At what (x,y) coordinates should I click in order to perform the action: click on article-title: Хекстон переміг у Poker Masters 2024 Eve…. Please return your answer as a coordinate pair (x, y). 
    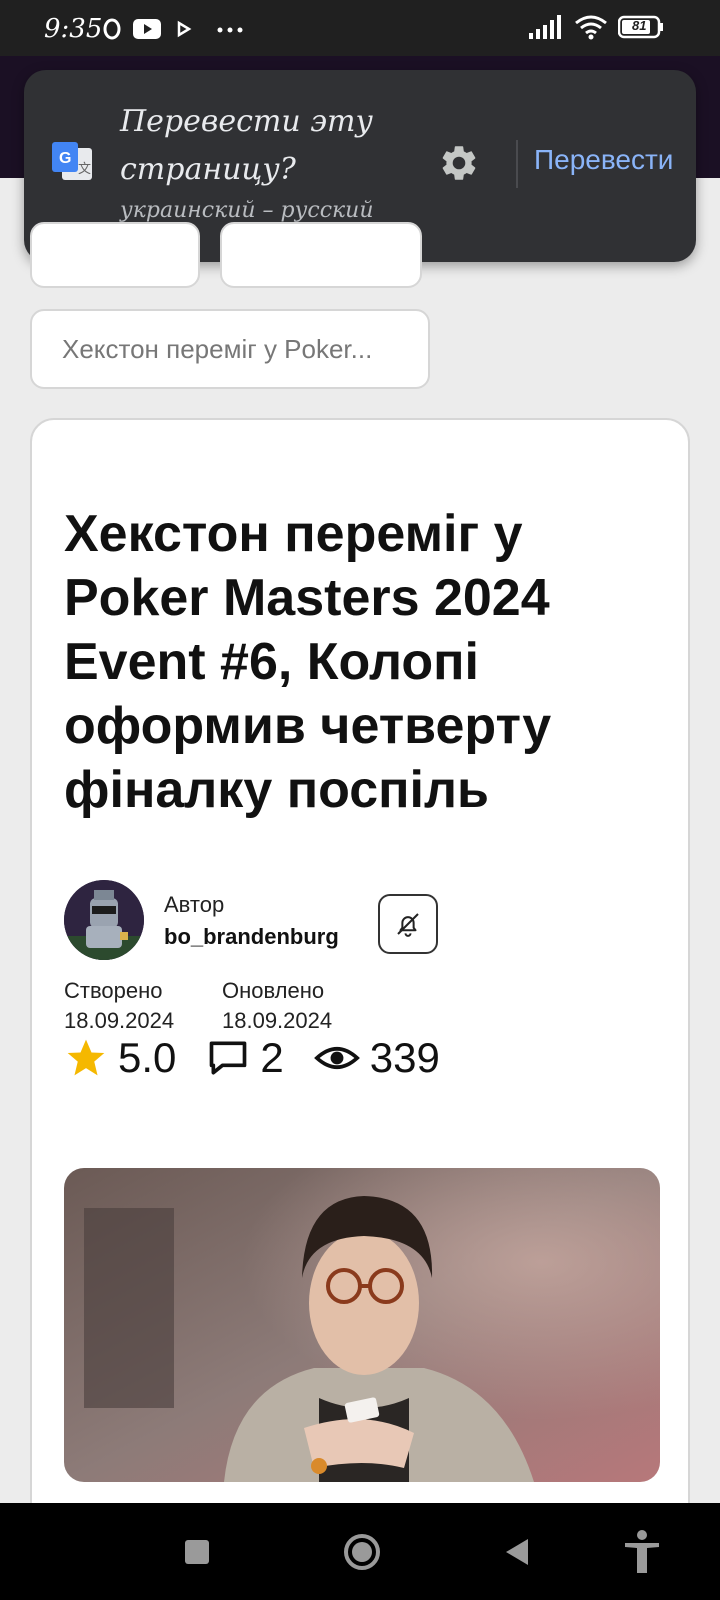
    Looking at the image, I should click on (308, 662).